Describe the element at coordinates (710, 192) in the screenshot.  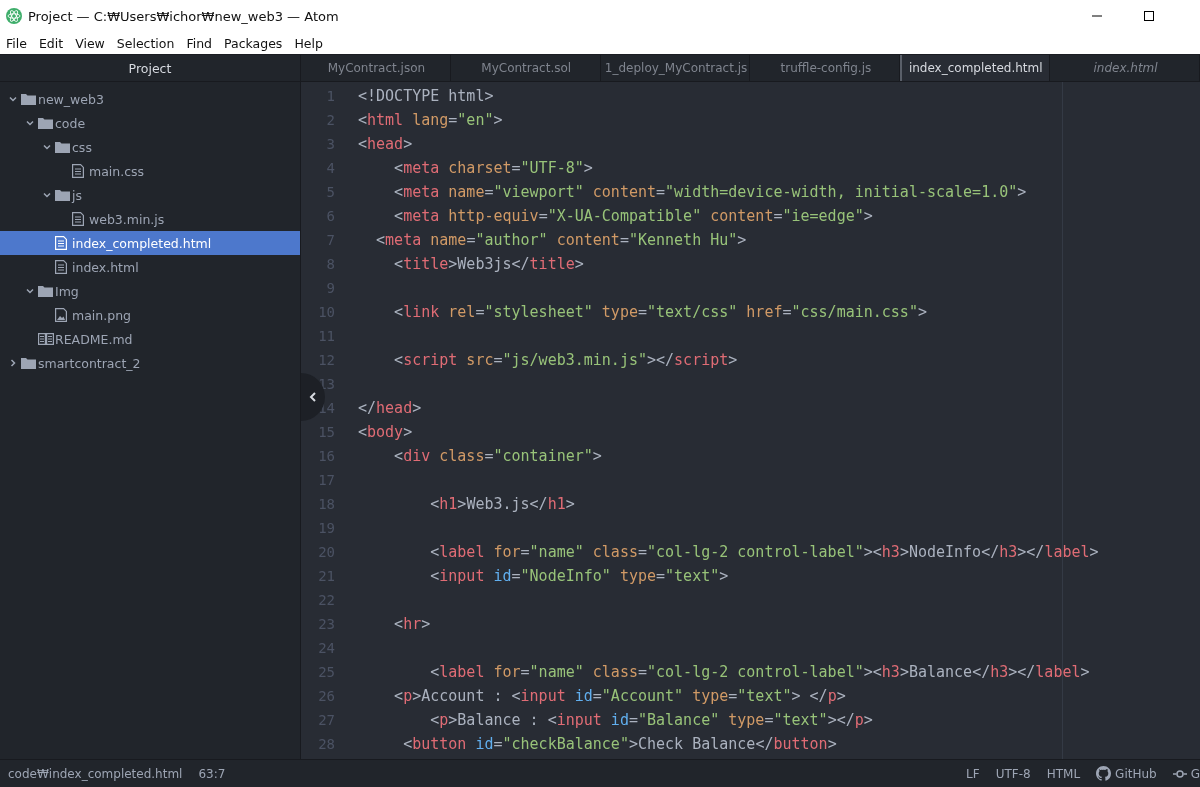
I see `code-line: <meta name="viewport" content="width=device-width, initial-scale=1.0">` at that location.